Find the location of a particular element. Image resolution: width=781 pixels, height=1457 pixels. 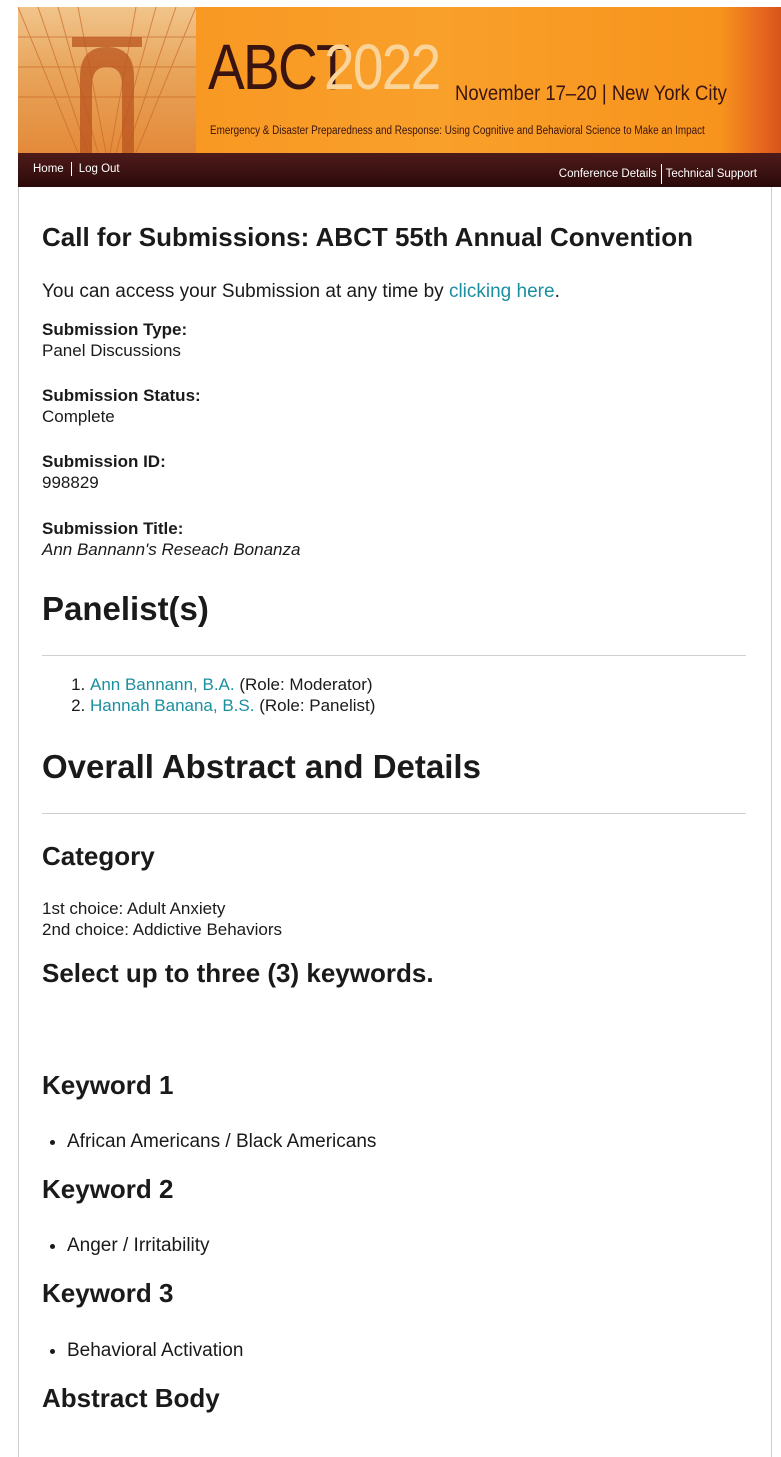

submission-status-field: Submission Status: Complete is located at coordinates (121, 406).